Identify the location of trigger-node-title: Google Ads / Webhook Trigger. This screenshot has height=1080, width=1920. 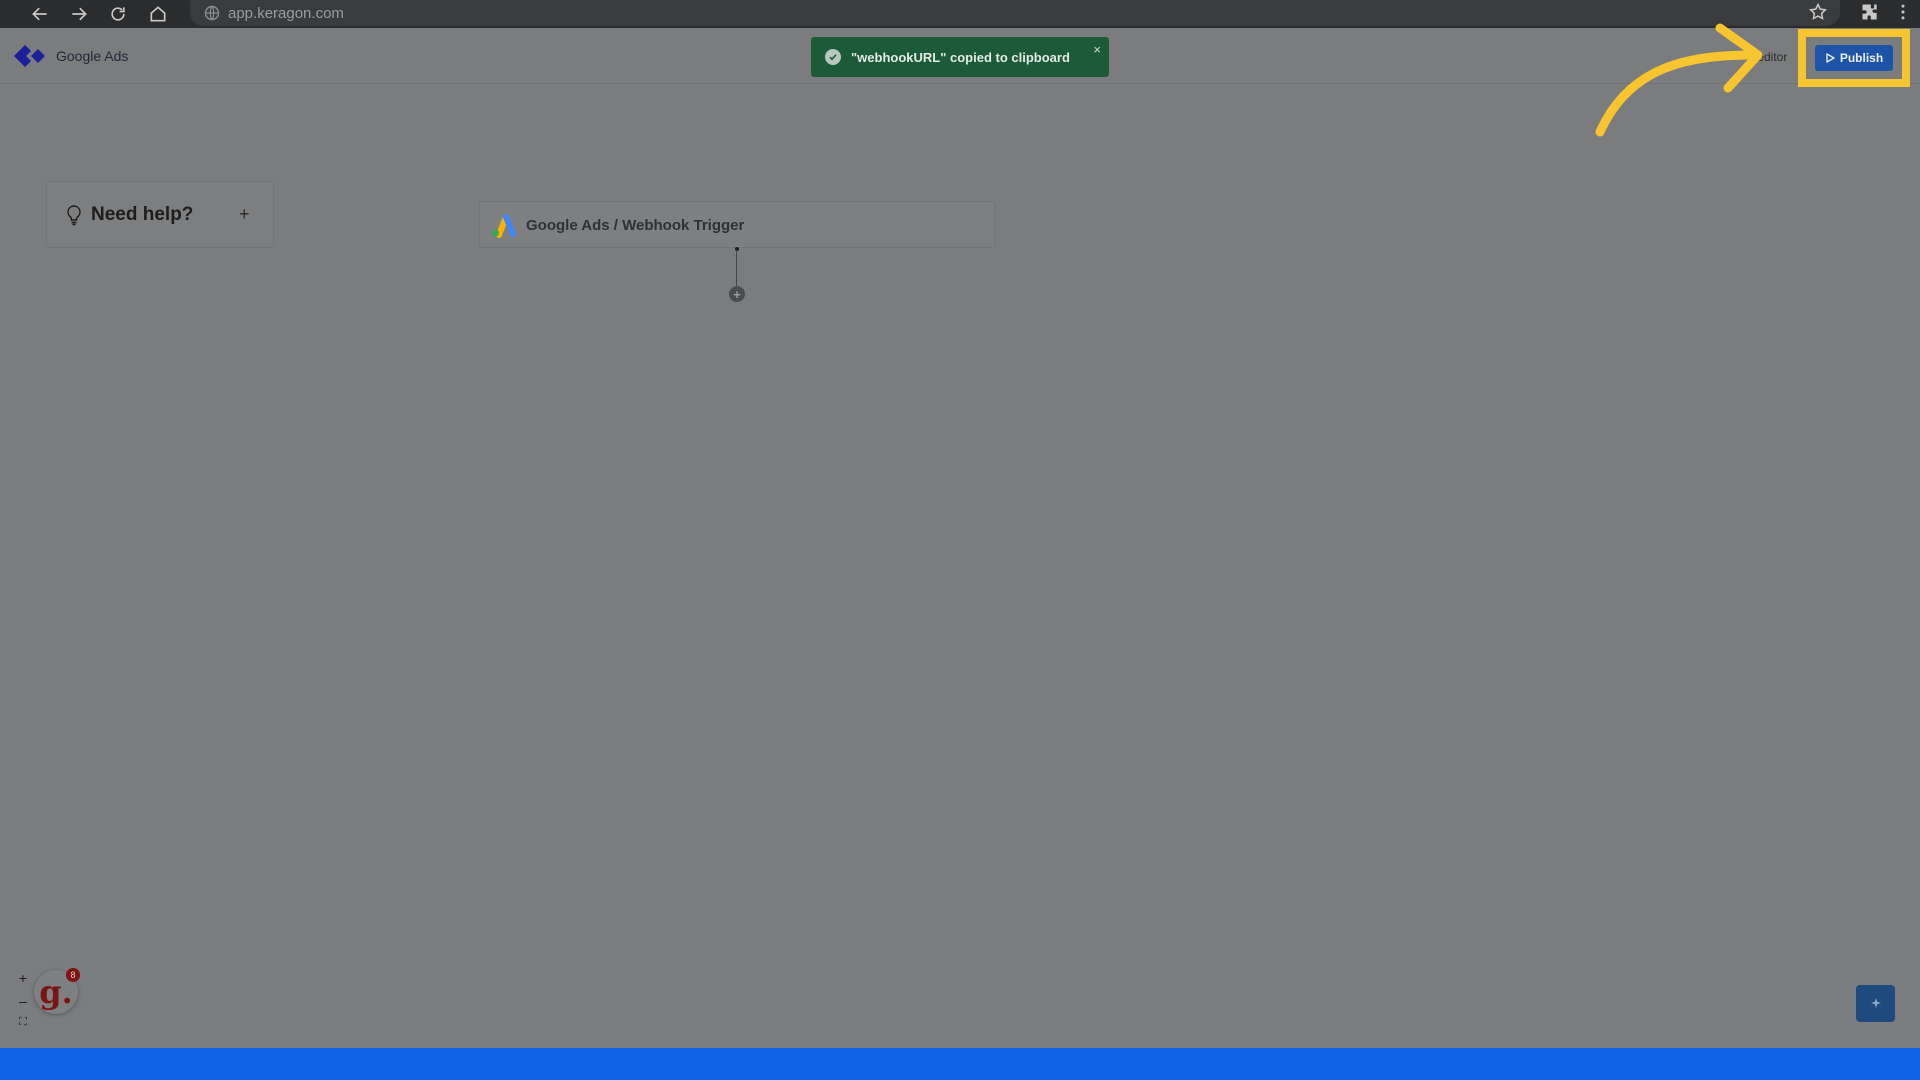
(635, 225).